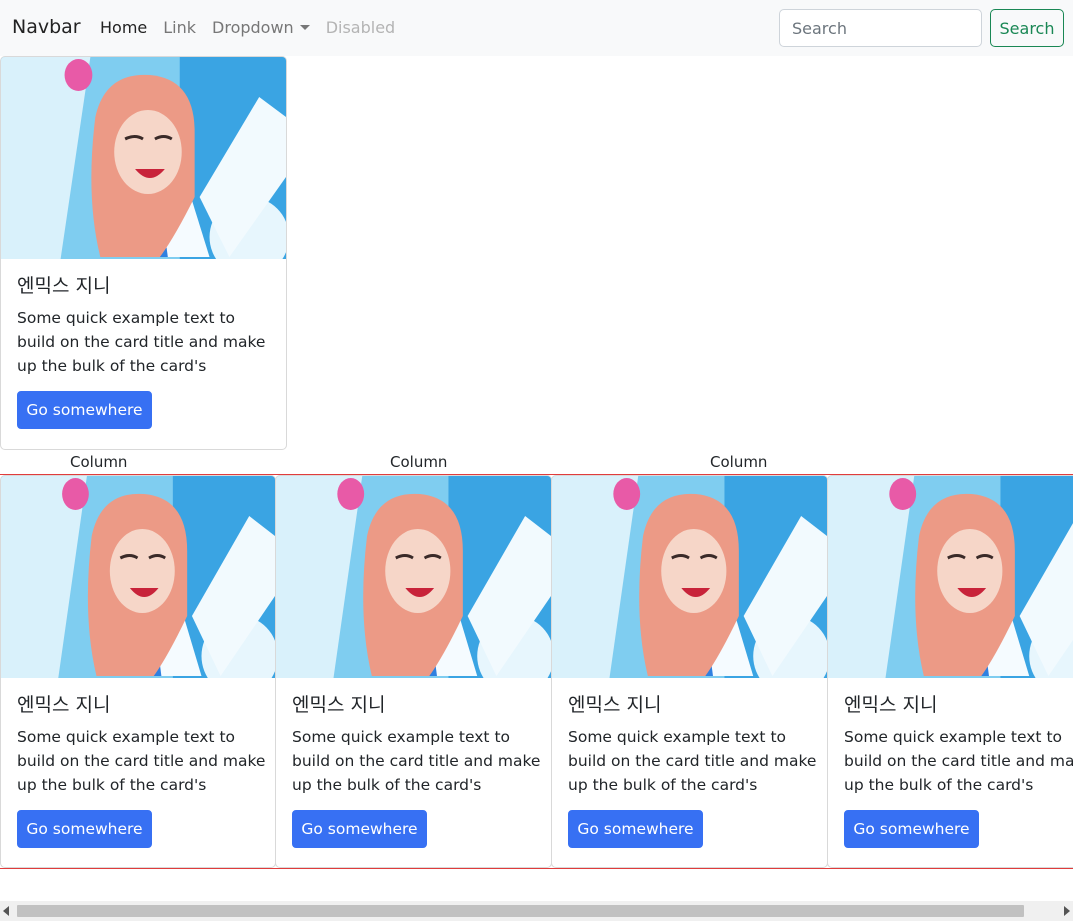  I want to click on nav-link-dropdown: Dropdown, so click(261, 27).